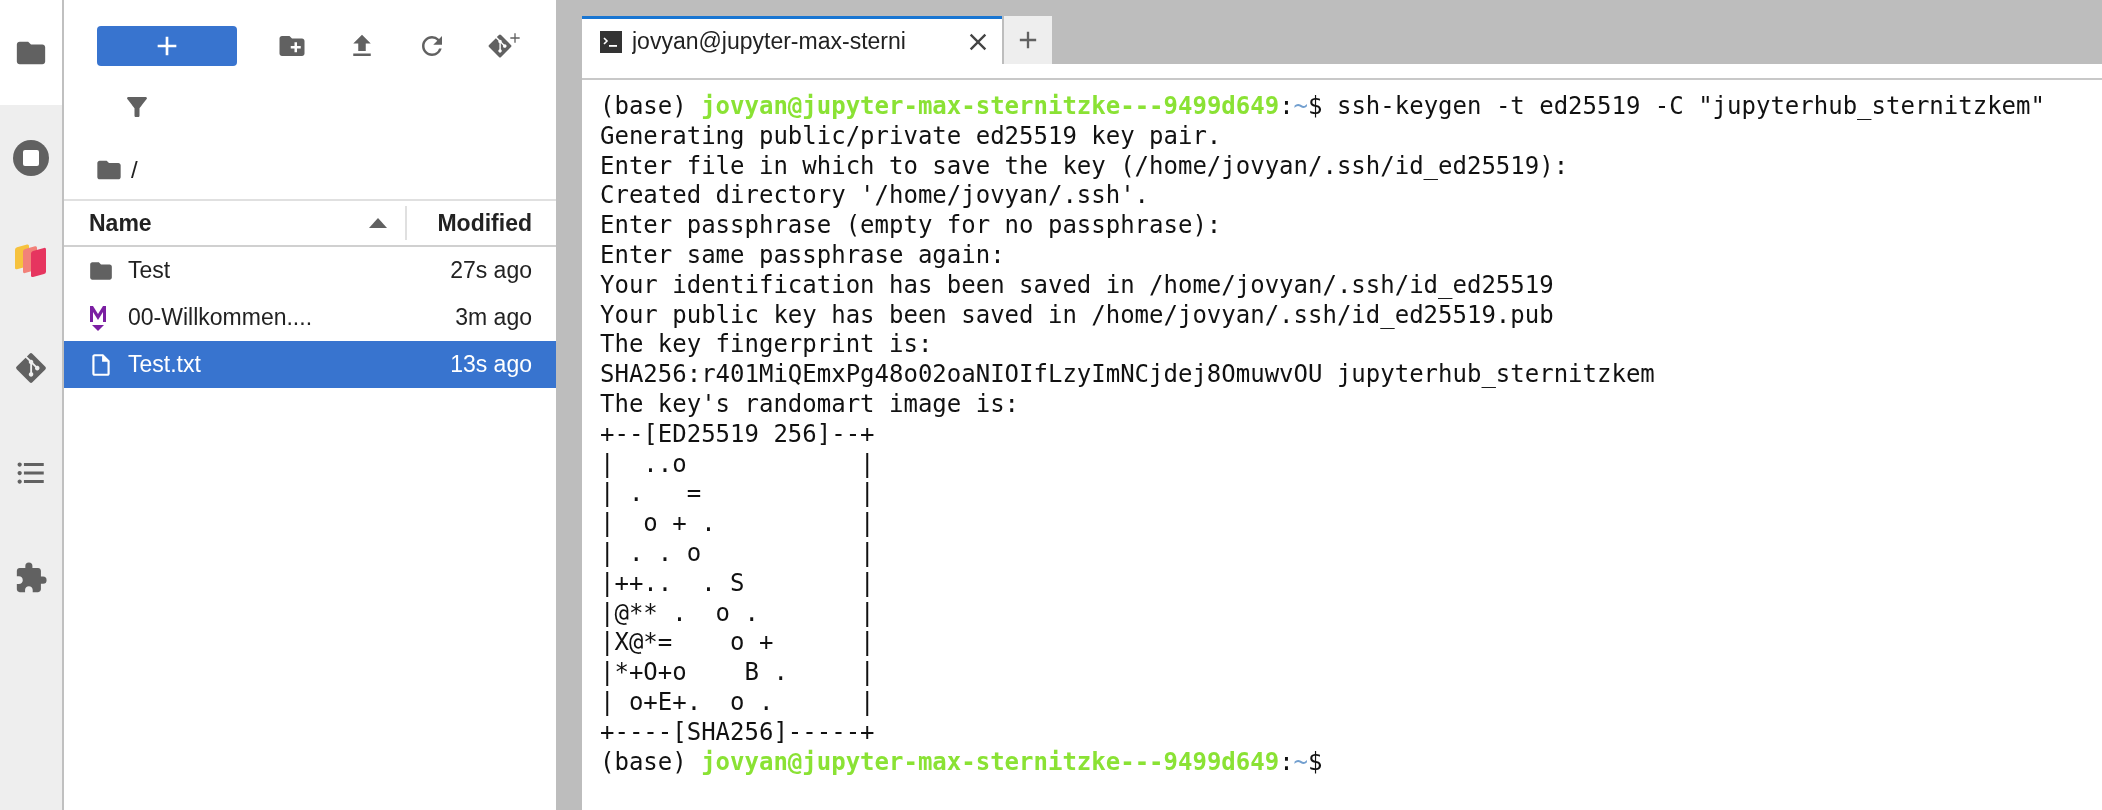 The image size is (2102, 810). What do you see at coordinates (1085, 166) in the screenshot?
I see `terminal-output: Enter file in which to save the key (/home/jovyan/.ssh/id_ed25519):` at bounding box center [1085, 166].